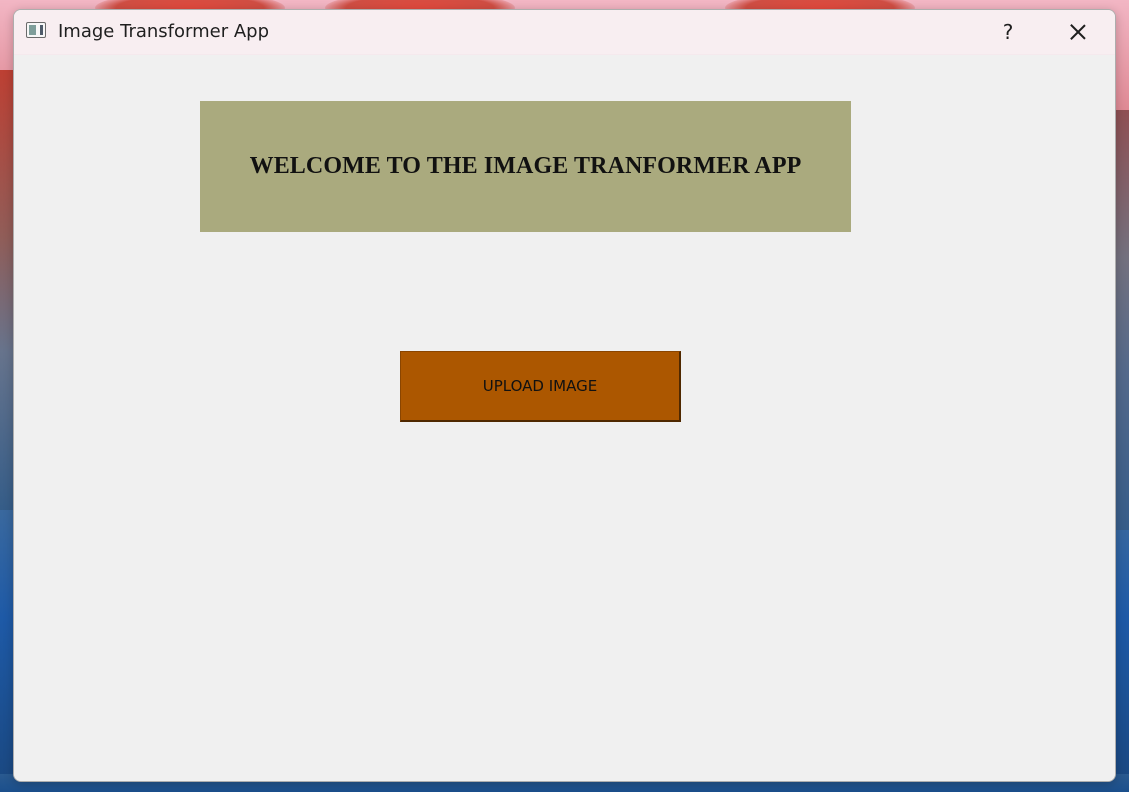 This screenshot has width=1129, height=792. I want to click on welcome-text: WELCOME TO THE IMAGE TRANFORMER APP, so click(525, 166).